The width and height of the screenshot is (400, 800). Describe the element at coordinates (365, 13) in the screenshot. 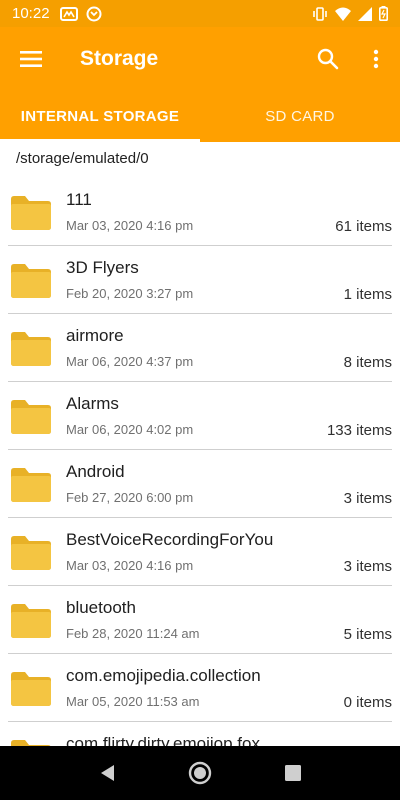

I see `signal-icon` at that location.